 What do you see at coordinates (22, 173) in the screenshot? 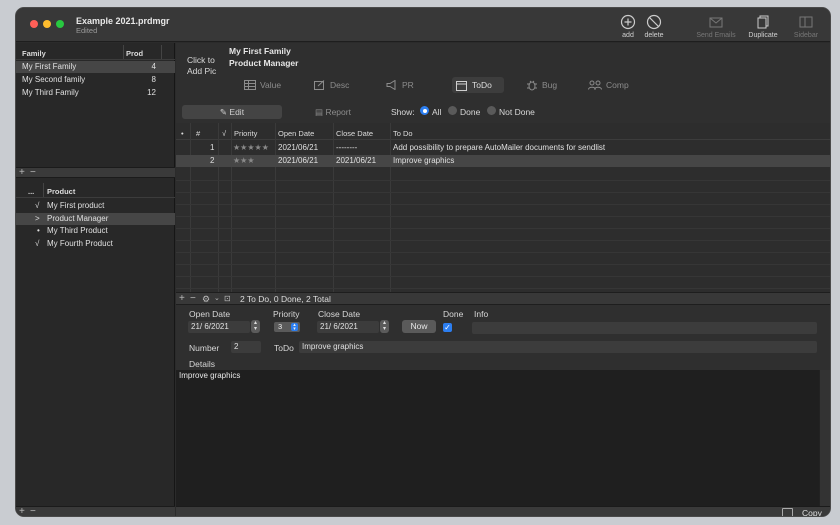
I see `add-family-button: +` at bounding box center [22, 173].